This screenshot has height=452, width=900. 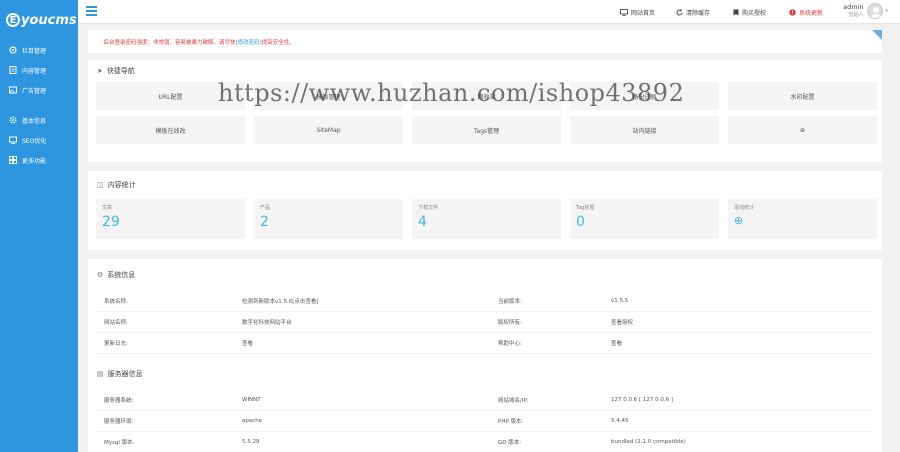 I want to click on site-home-label: 网站首页, so click(x=643, y=13).